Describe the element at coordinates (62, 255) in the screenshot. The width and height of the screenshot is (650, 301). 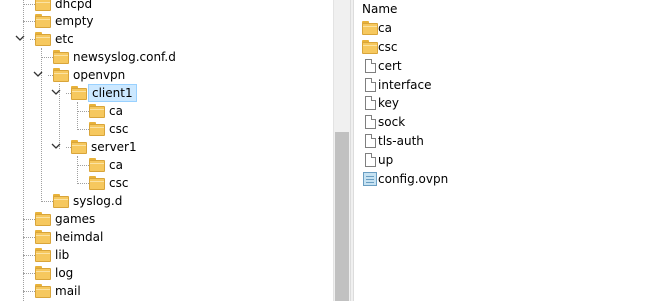
I see `tree-node-label: lib` at that location.